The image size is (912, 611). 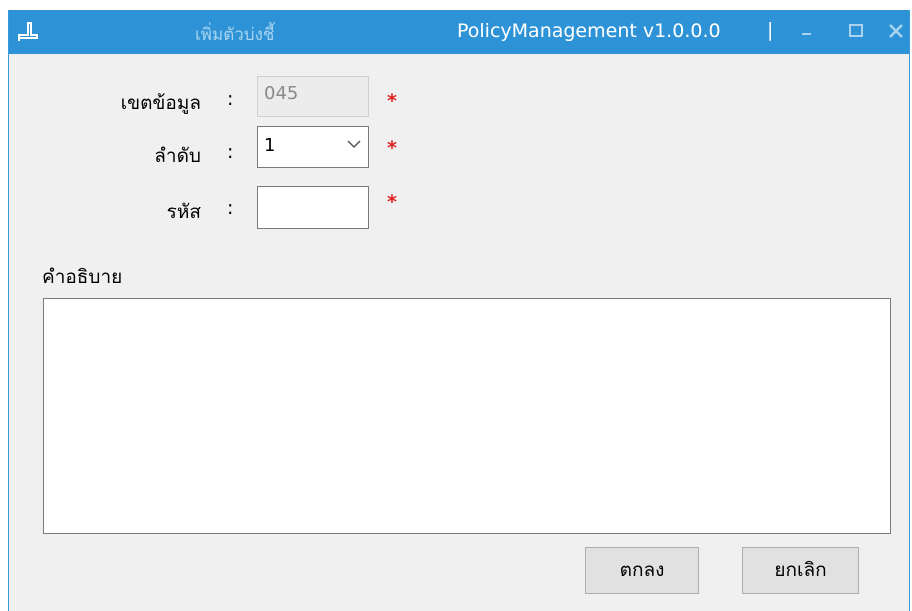 What do you see at coordinates (589, 31) in the screenshot?
I see `app-name: PolicyManagement v1.0.0.0` at bounding box center [589, 31].